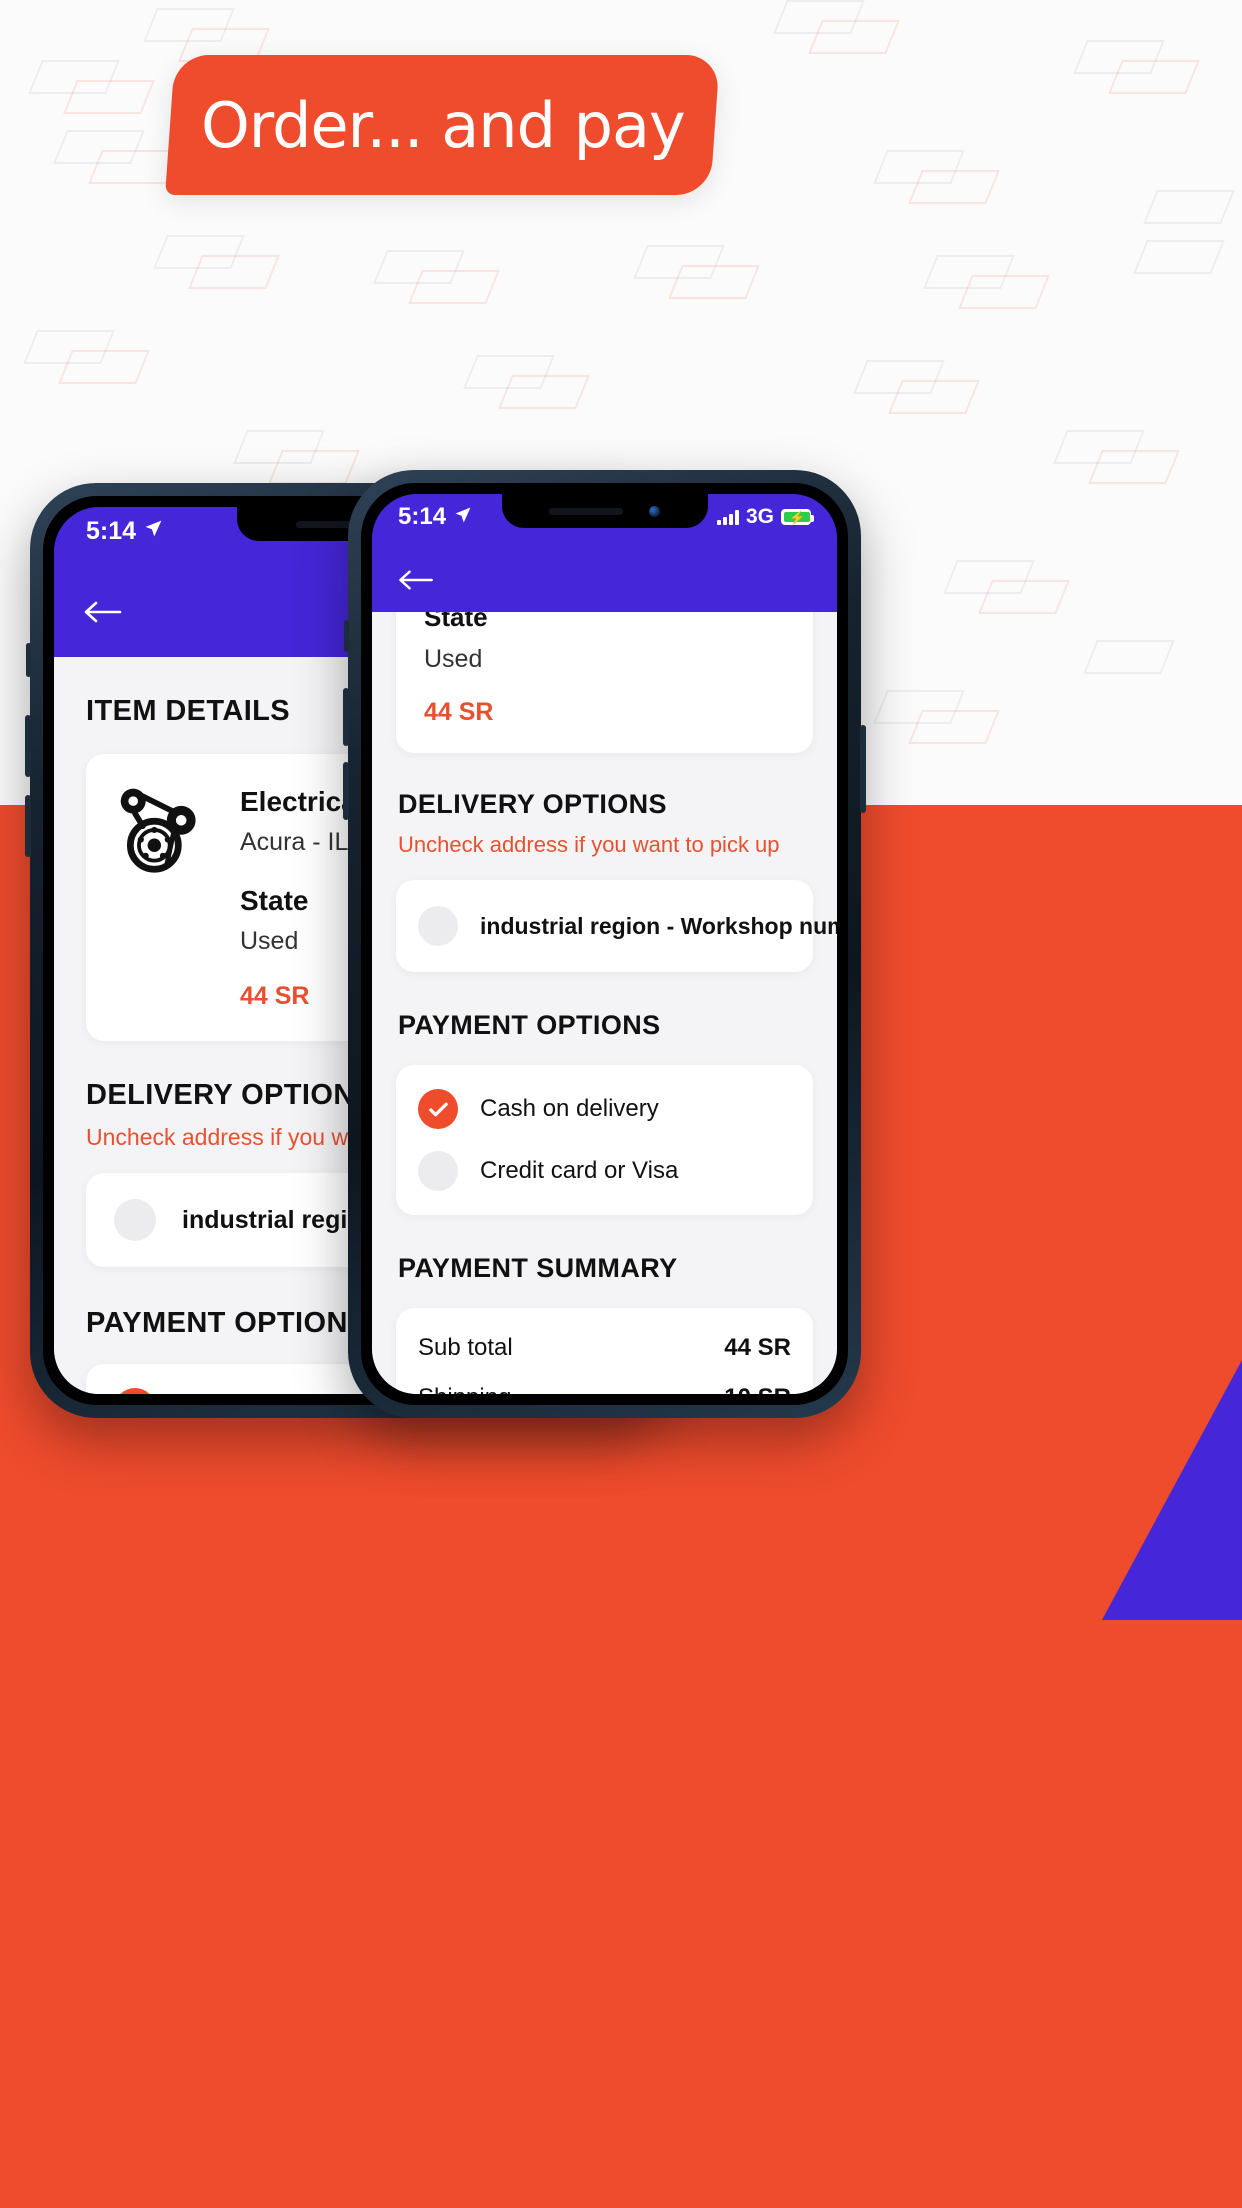  Describe the element at coordinates (456, 622) in the screenshot. I see `item-state-label: State` at that location.